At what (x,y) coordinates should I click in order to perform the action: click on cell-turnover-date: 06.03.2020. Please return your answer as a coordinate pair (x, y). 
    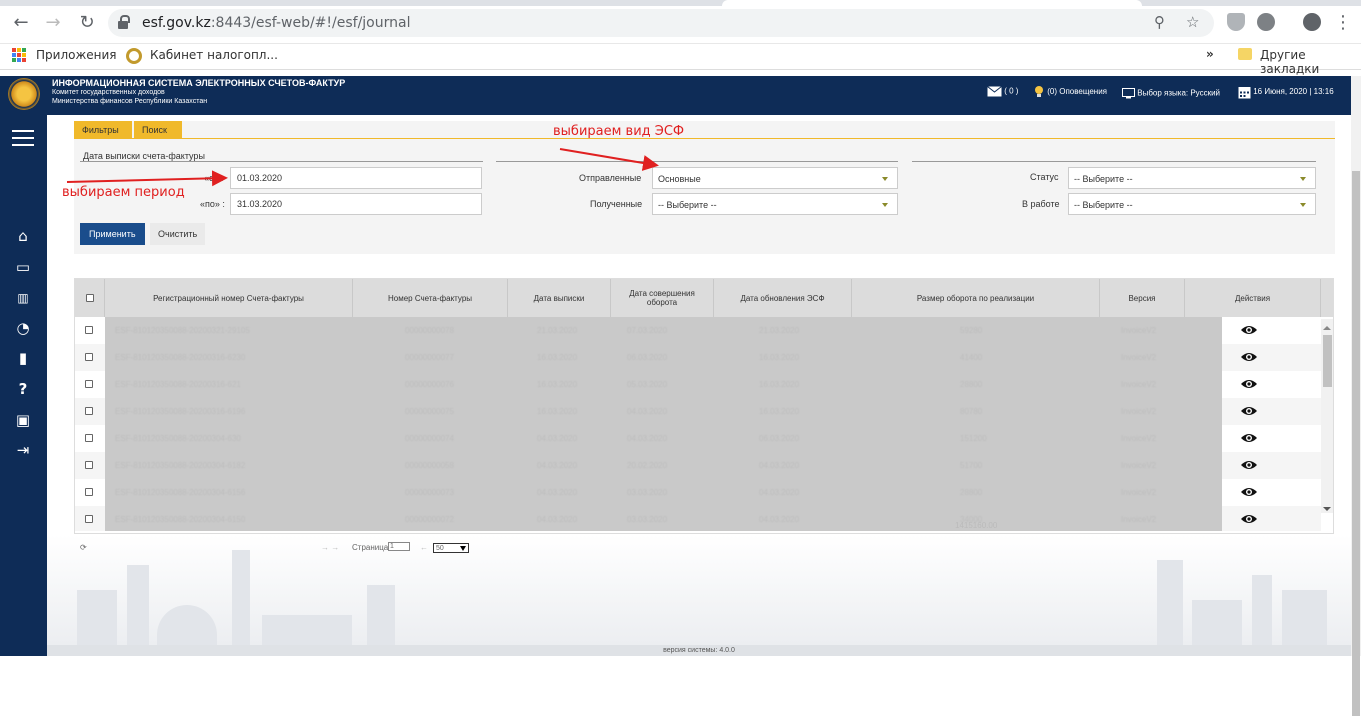
    Looking at the image, I should click on (647, 357).